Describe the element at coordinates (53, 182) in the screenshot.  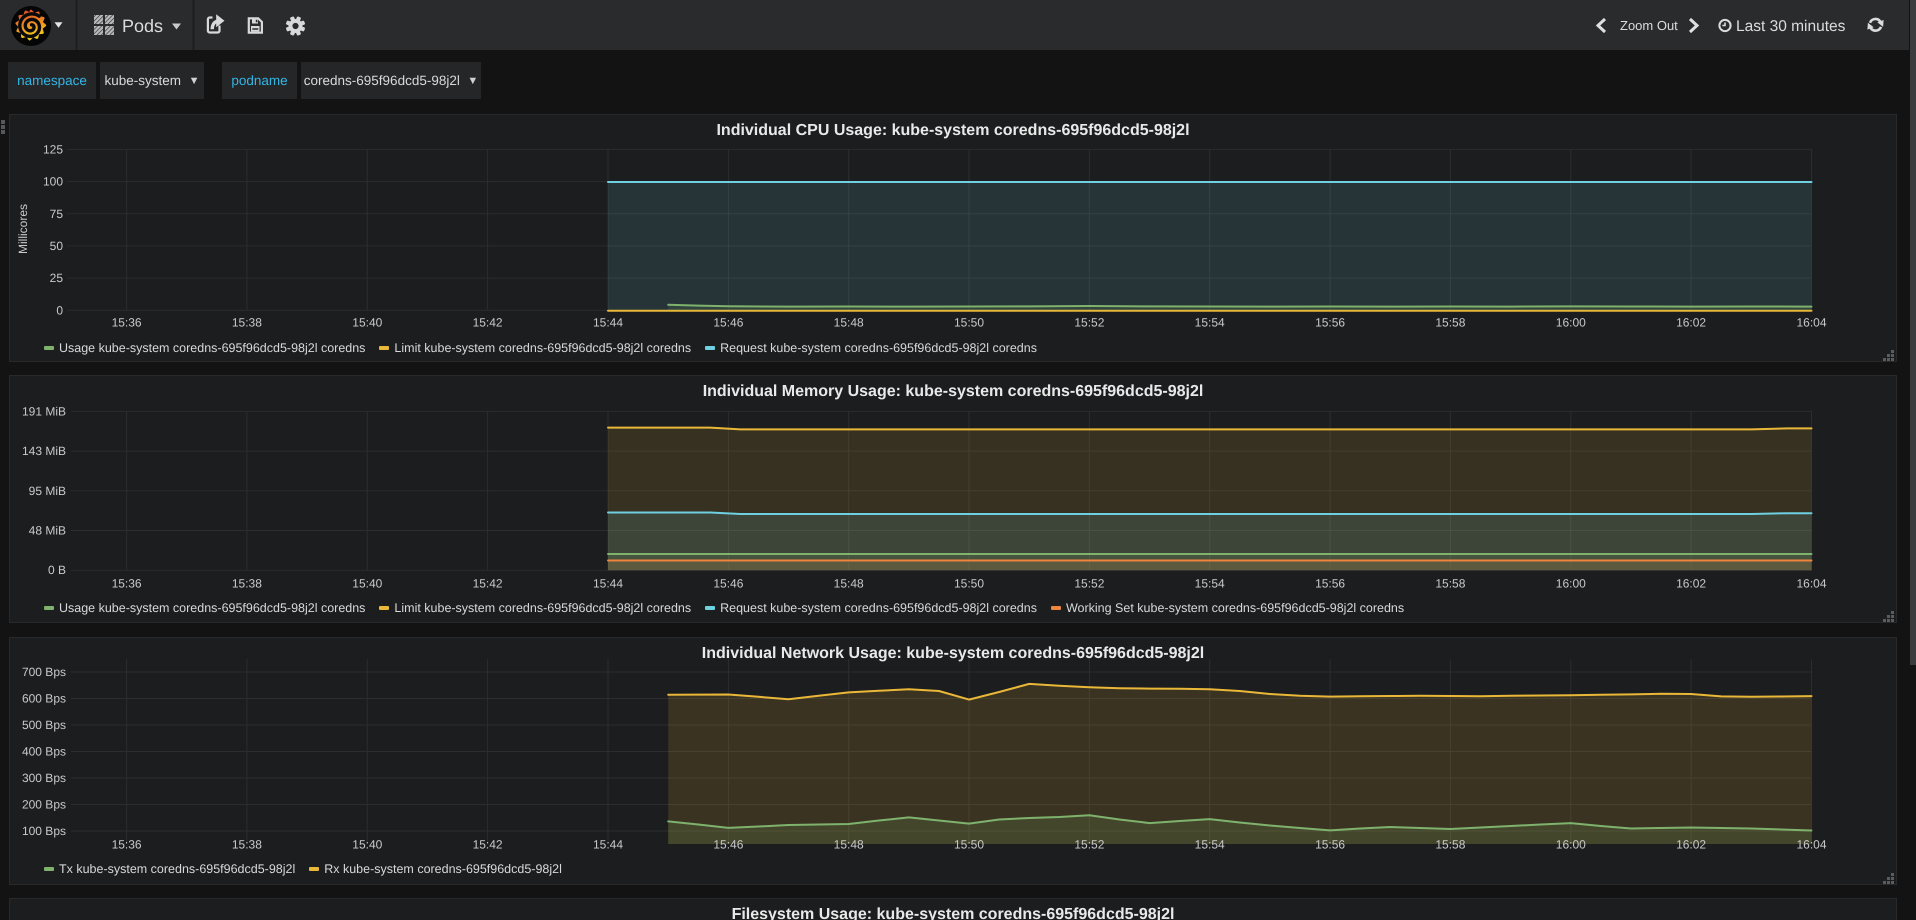
I see `svg-text: 100` at that location.